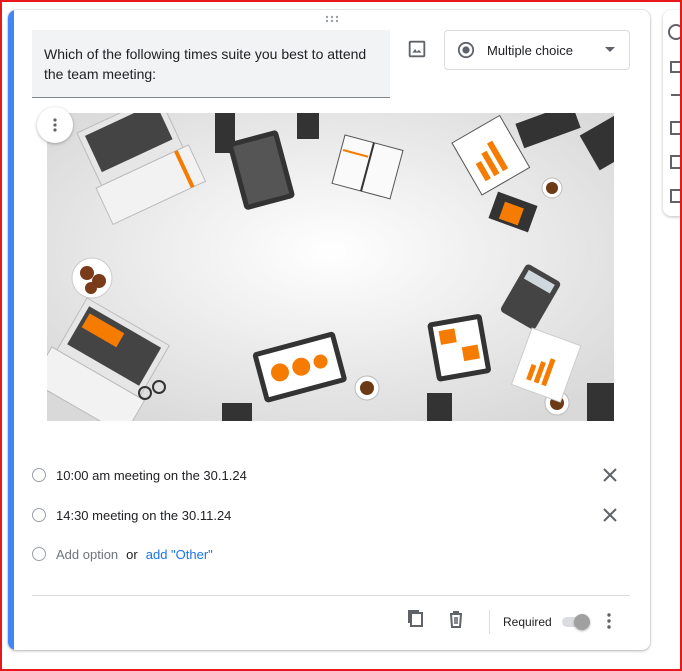 The width and height of the screenshot is (682, 671). What do you see at coordinates (151, 475) in the screenshot?
I see `option-label: 10:00 am meeting on the 30.1.24` at bounding box center [151, 475].